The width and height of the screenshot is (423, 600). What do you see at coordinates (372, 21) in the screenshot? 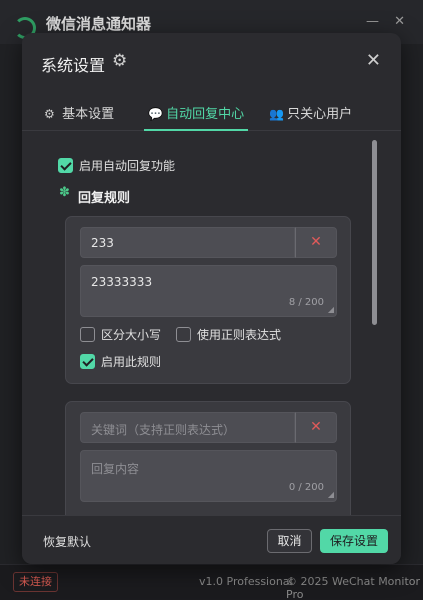
I see `minimize-button: —` at bounding box center [372, 21].